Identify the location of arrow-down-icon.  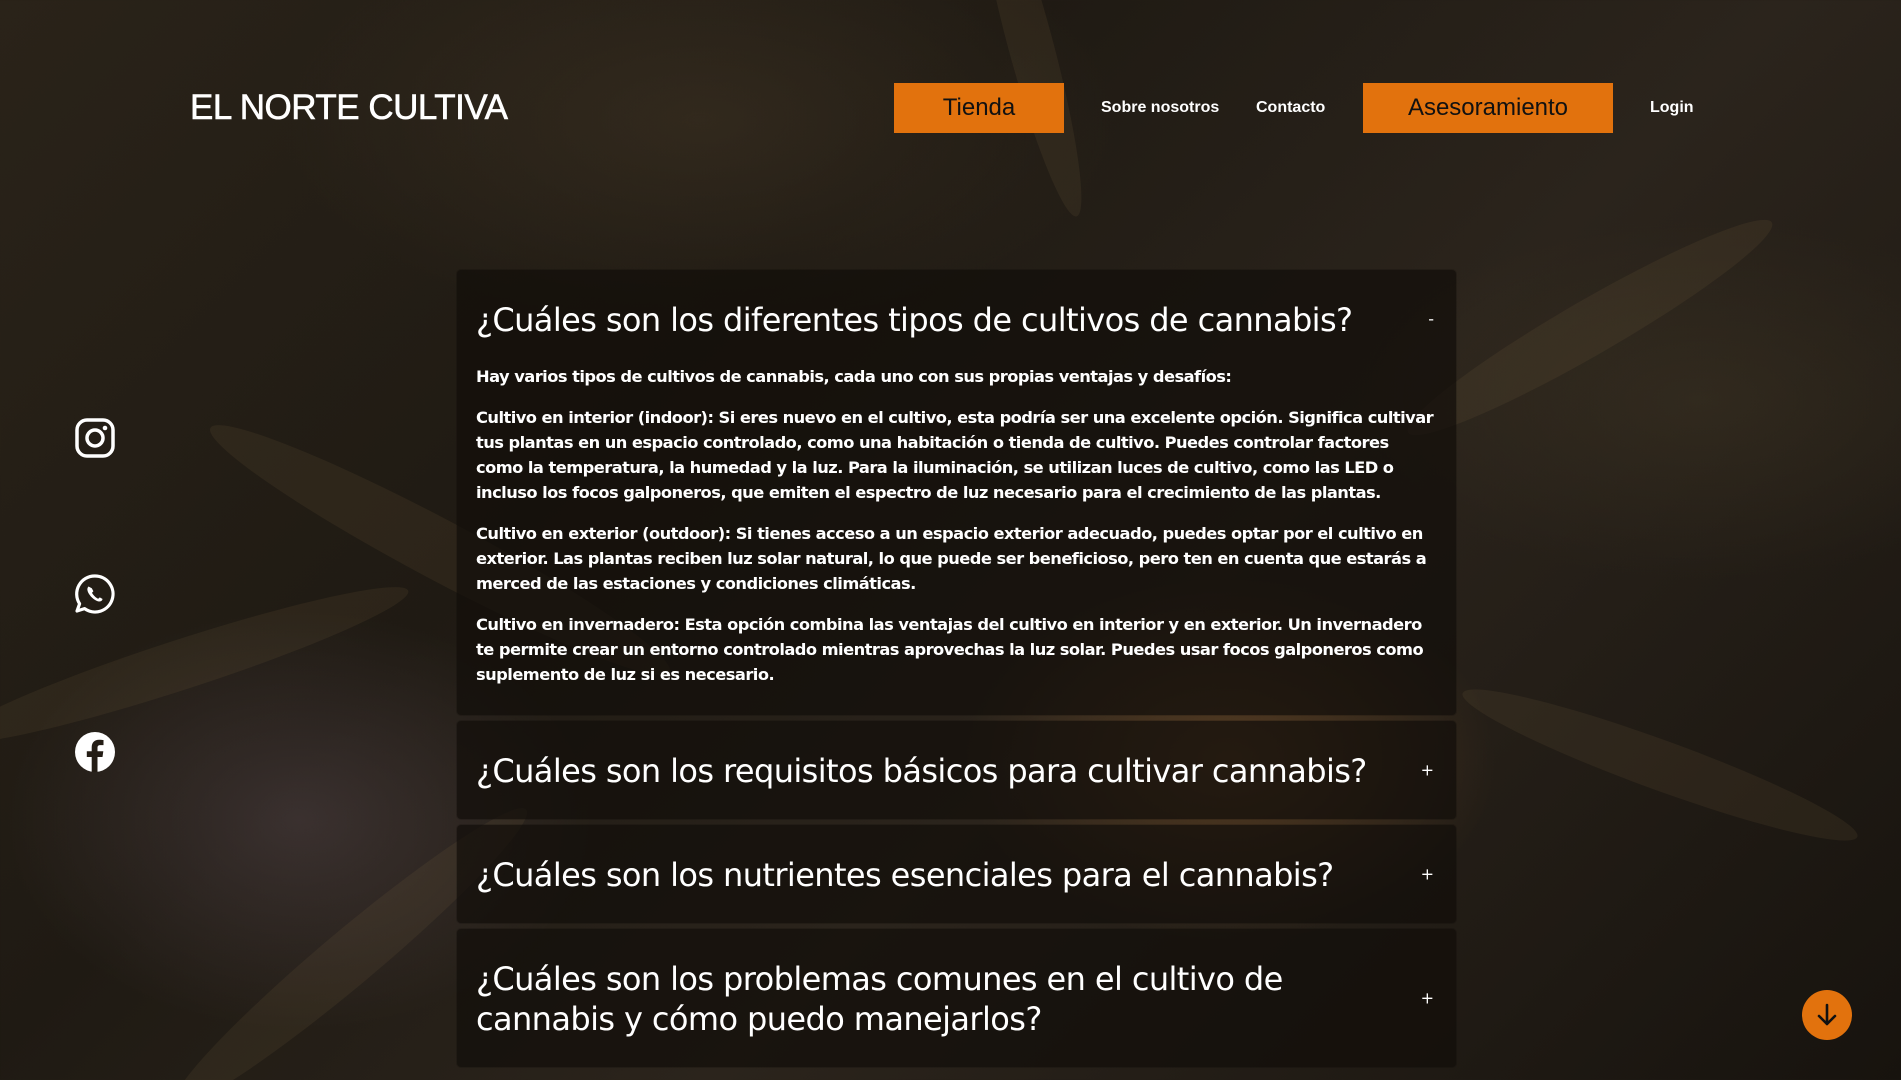
(1827, 1014).